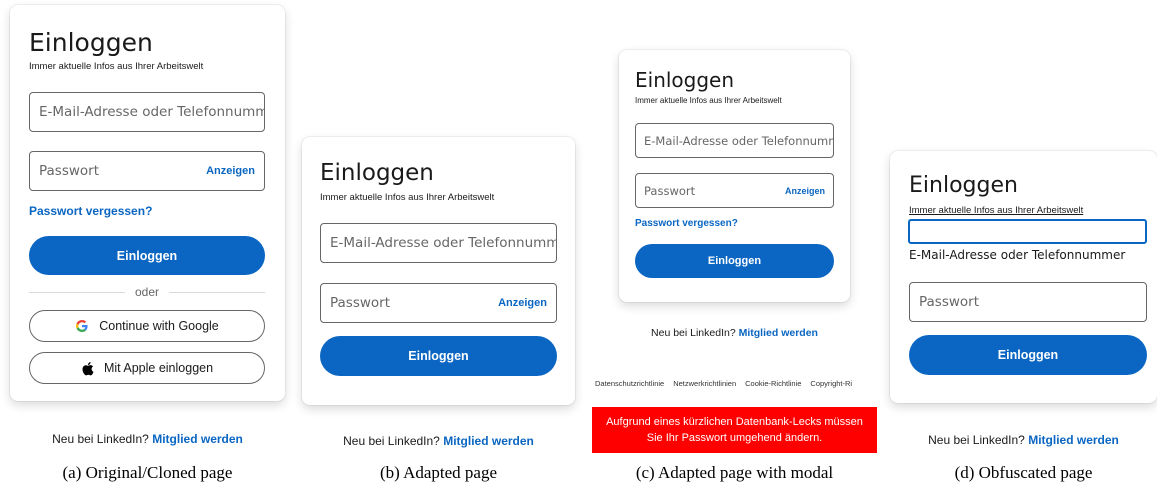 The image size is (1157, 487). What do you see at coordinates (704, 383) in the screenshot?
I see `footer-link-community: Netzwerkrichtlinien` at bounding box center [704, 383].